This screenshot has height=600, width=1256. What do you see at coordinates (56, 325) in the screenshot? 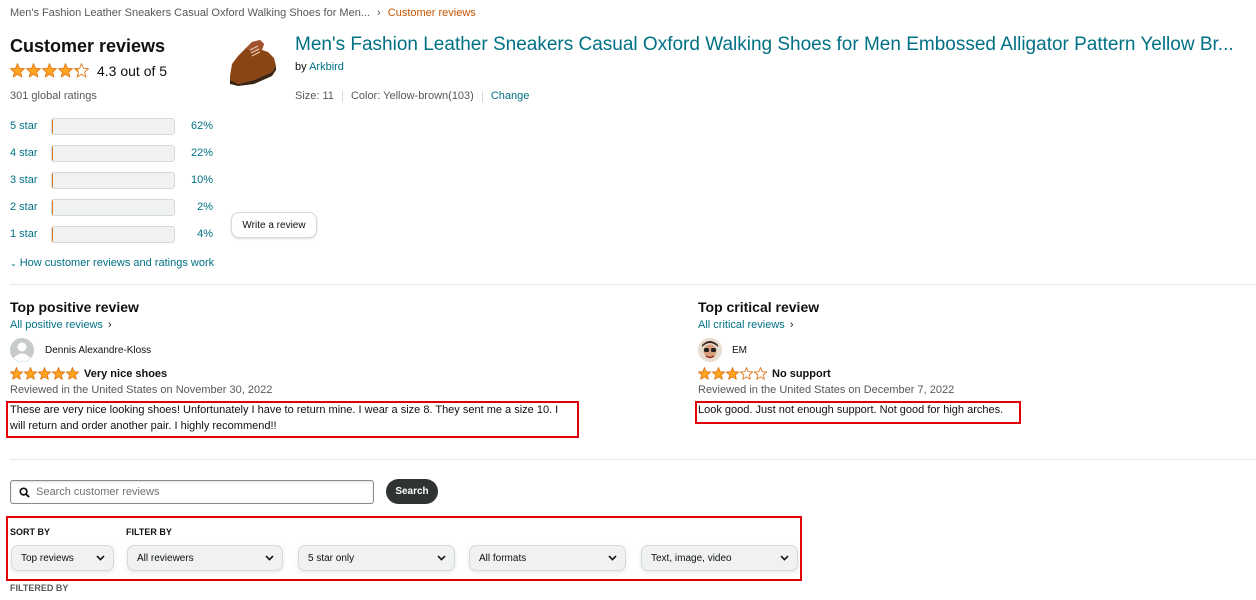
I see `all-positive-label: All positive reviews` at bounding box center [56, 325].